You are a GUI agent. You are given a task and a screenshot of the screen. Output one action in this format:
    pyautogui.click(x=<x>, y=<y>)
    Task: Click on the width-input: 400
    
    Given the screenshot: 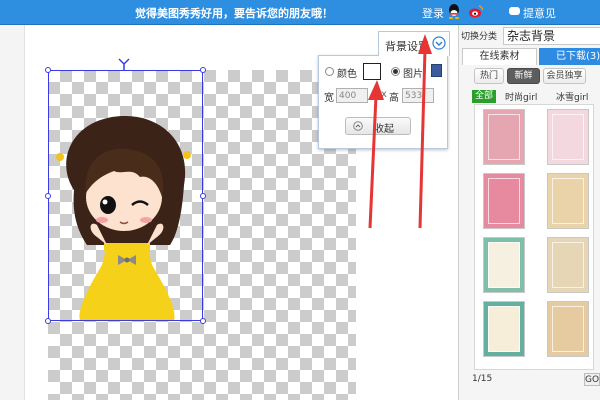 What is the action you would take?
    pyautogui.click(x=352, y=95)
    